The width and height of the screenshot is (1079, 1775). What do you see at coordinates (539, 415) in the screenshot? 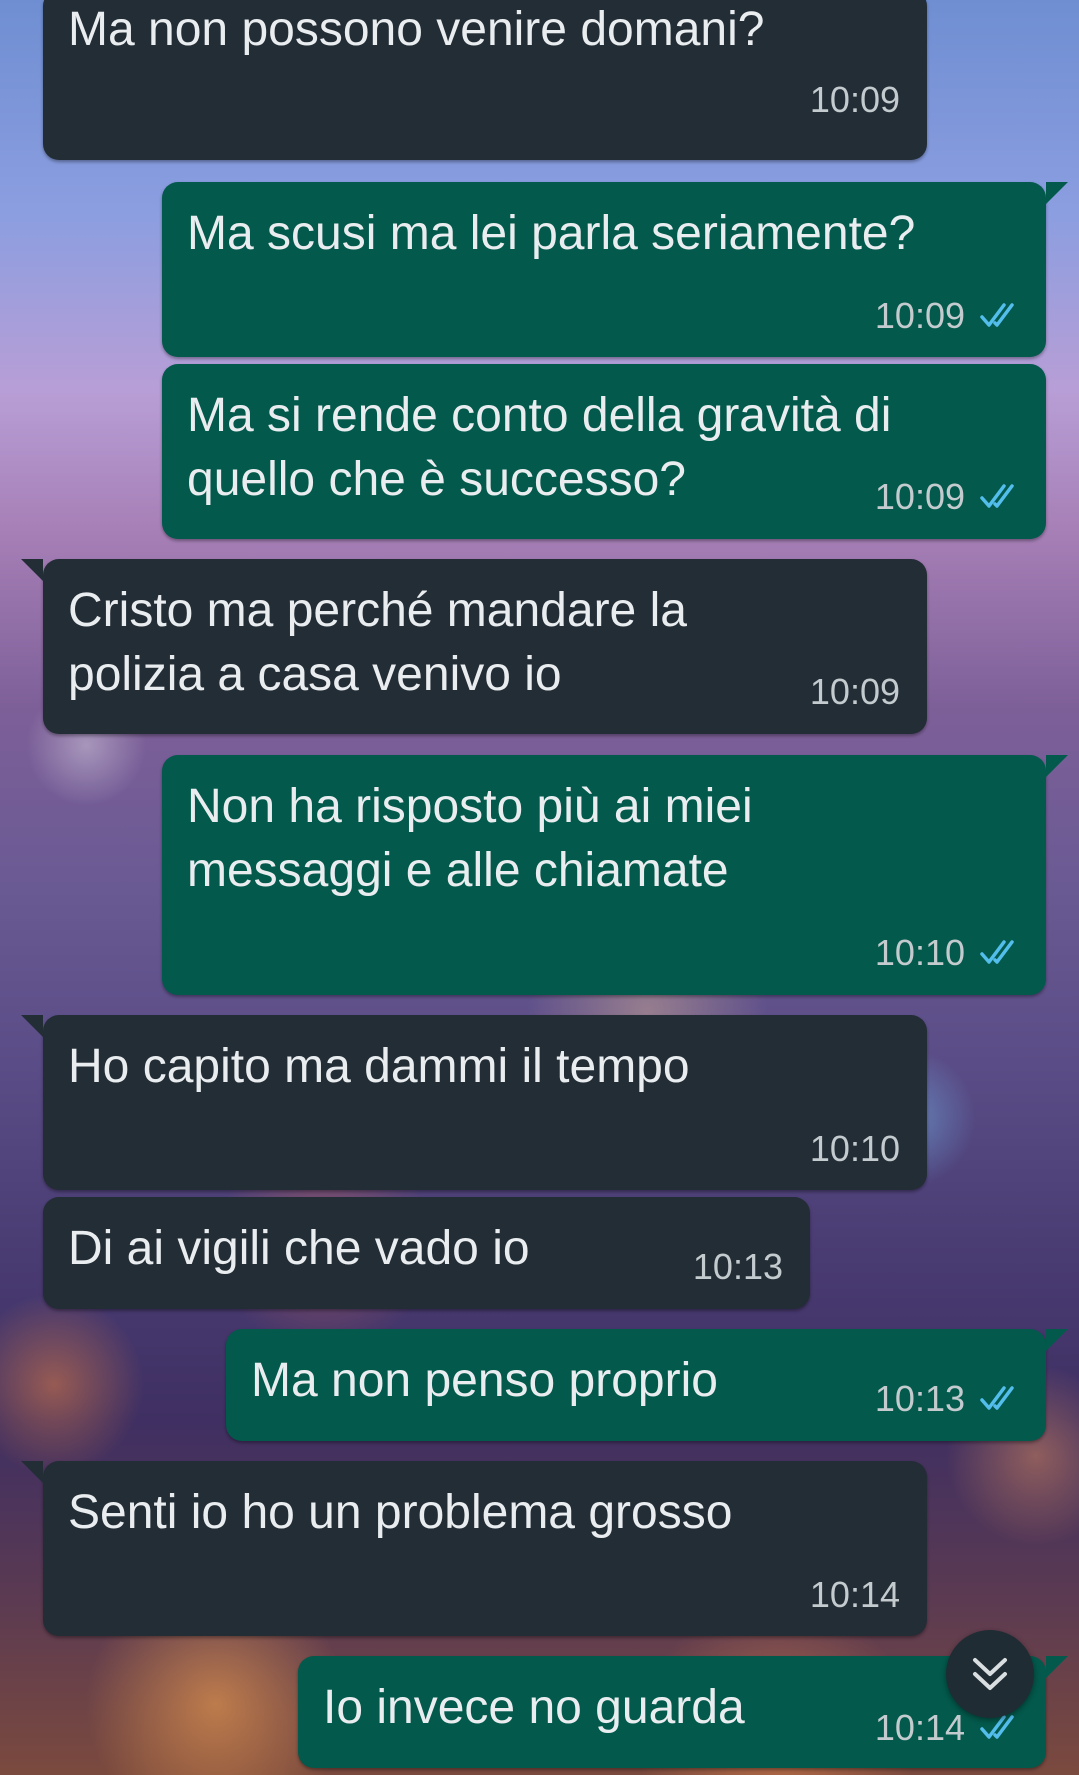
I see `message-text: Ma si rende conto della gravità di` at bounding box center [539, 415].